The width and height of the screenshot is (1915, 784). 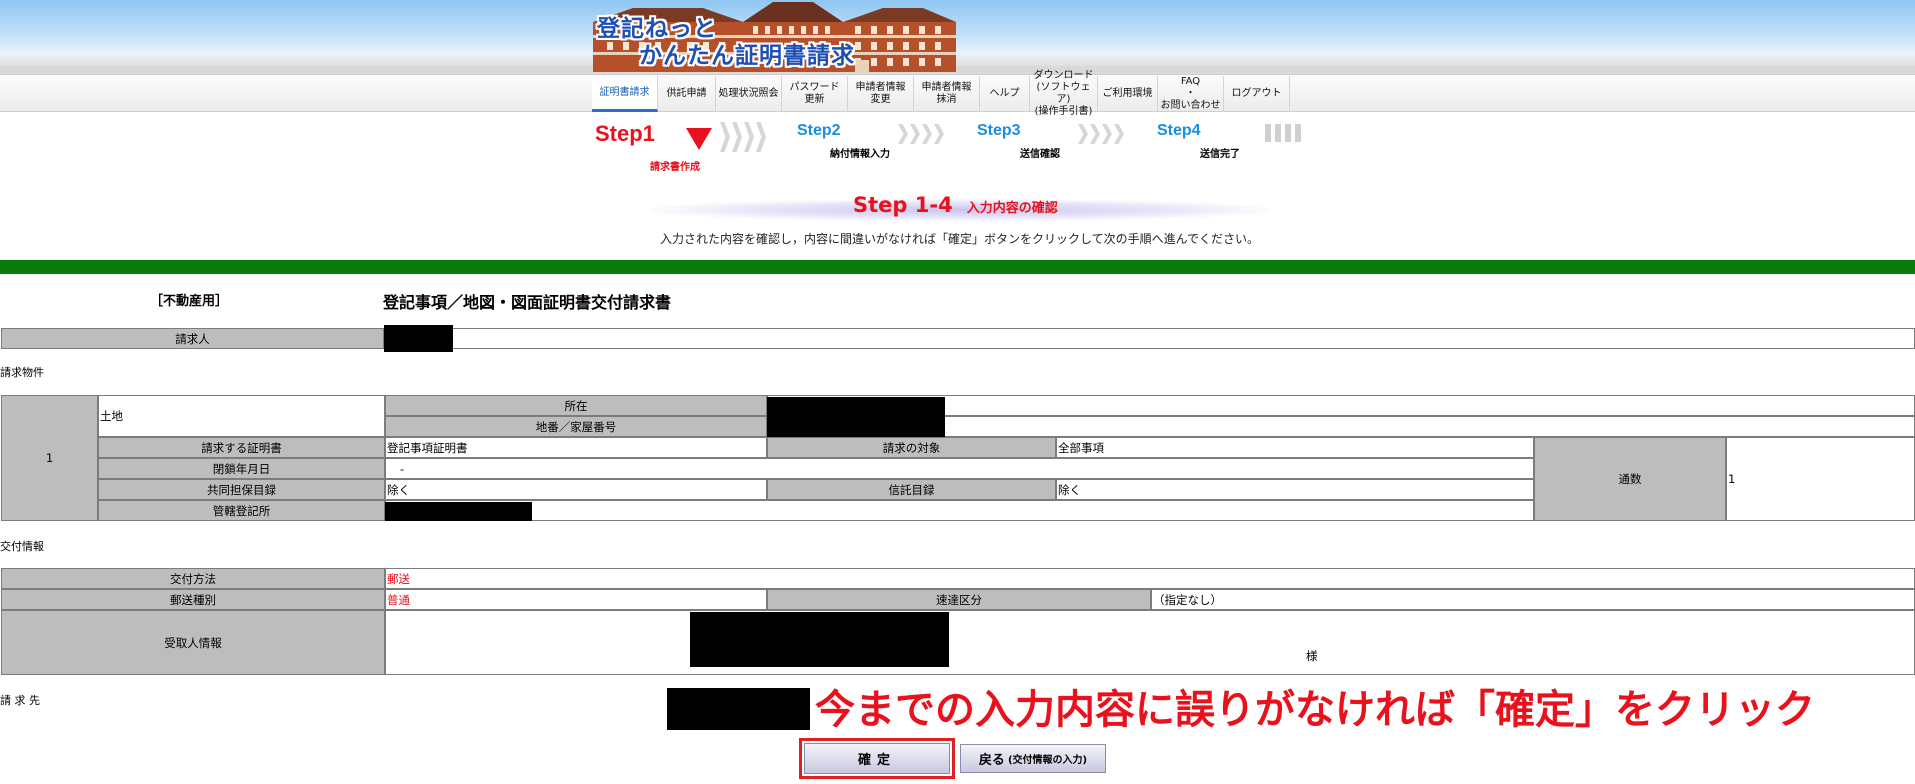 What do you see at coordinates (999, 130) in the screenshot?
I see `step3-label: Step3` at bounding box center [999, 130].